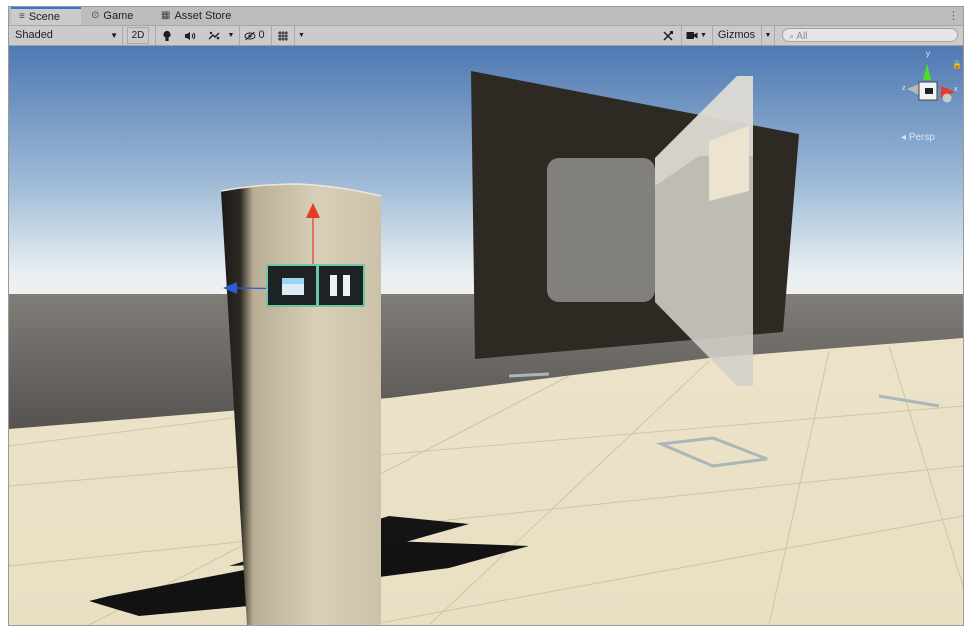  Describe the element at coordinates (315, 285) in the screenshot. I see `selected-icons` at that location.